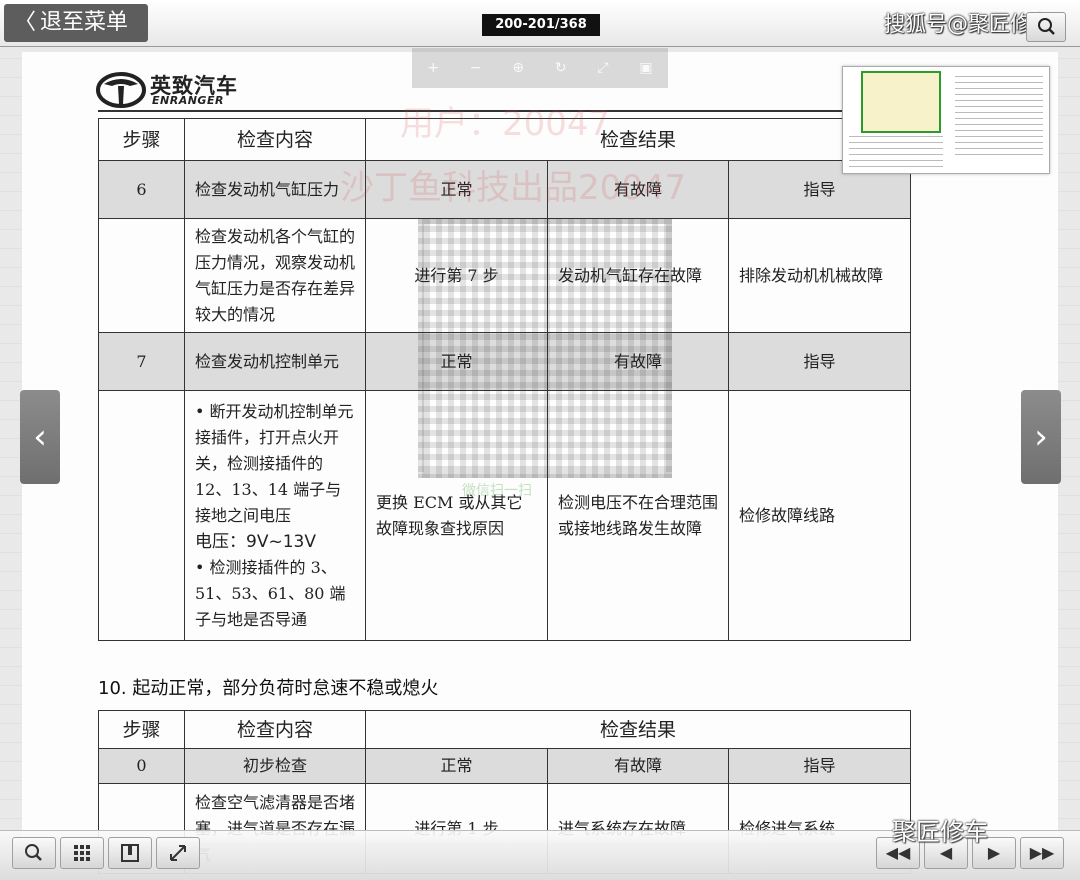 Image resolution: width=1080 pixels, height=880 pixels. I want to click on back-to-menu-button: 〈退至菜单, so click(76, 23).